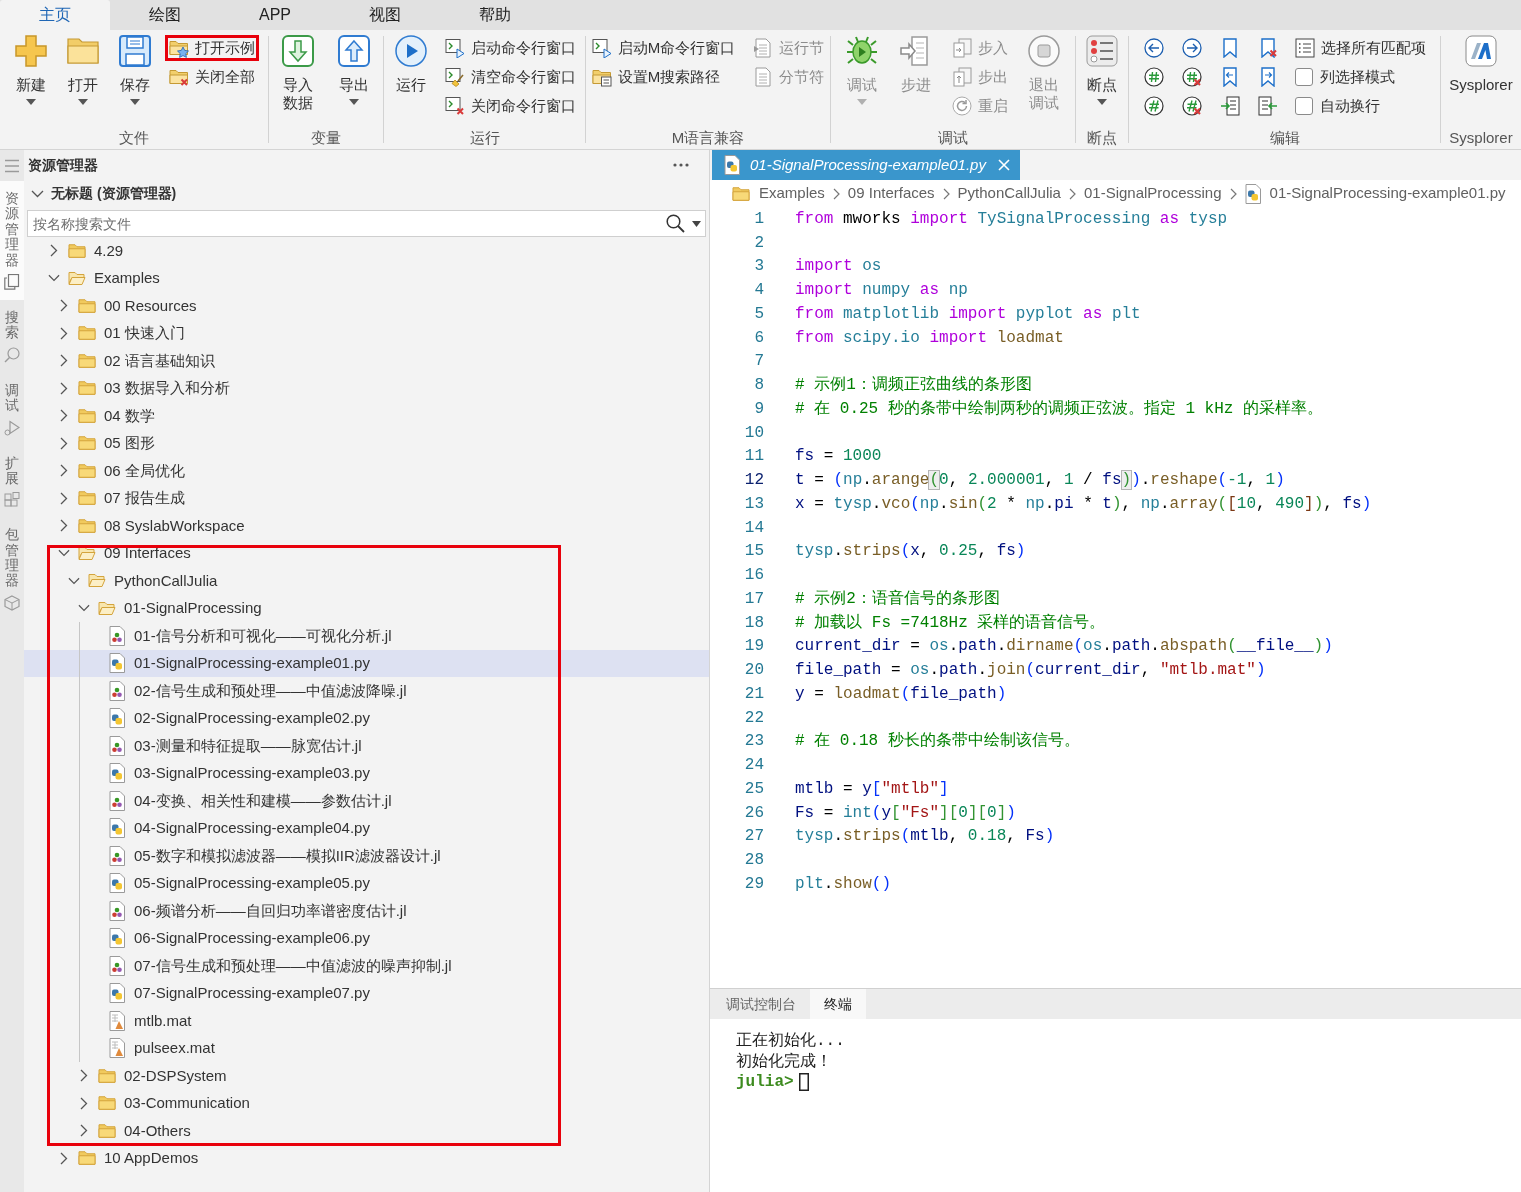 This screenshot has width=1521, height=1192. What do you see at coordinates (753, 694) in the screenshot?
I see `line-number: 21` at bounding box center [753, 694].